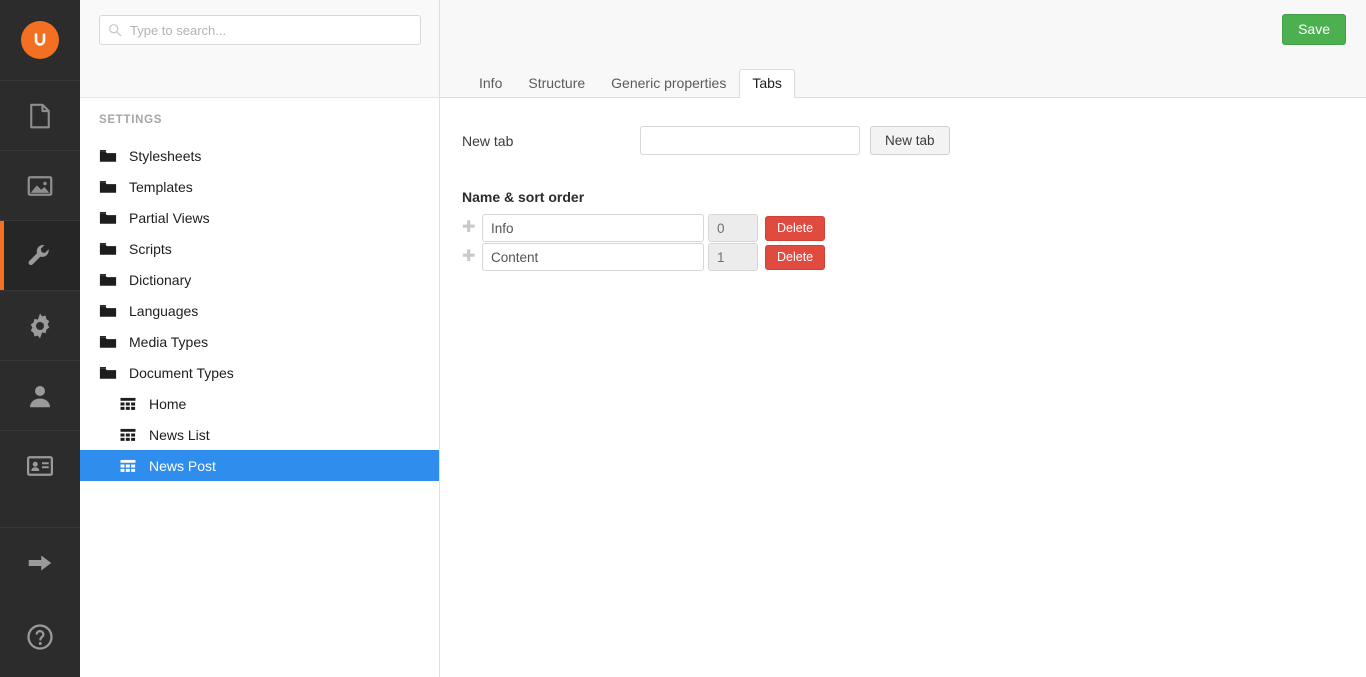 The width and height of the screenshot is (1366, 677). I want to click on umbraco-logo-glyph, so click(40, 39).